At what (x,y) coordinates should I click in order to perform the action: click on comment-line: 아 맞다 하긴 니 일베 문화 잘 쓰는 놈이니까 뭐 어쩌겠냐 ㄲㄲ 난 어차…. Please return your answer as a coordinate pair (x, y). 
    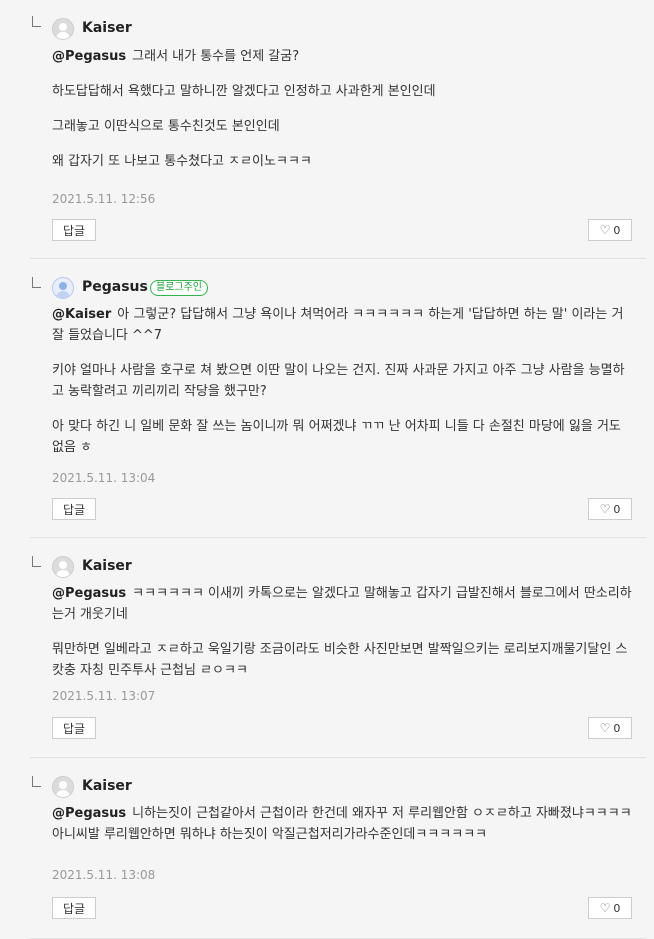
    Looking at the image, I should click on (336, 437).